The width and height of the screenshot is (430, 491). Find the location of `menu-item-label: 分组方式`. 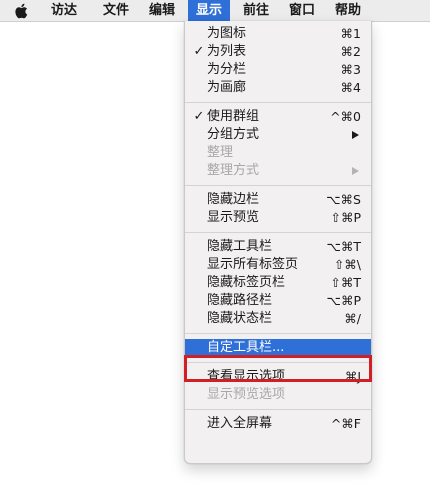

menu-item-label: 分组方式 is located at coordinates (233, 134).